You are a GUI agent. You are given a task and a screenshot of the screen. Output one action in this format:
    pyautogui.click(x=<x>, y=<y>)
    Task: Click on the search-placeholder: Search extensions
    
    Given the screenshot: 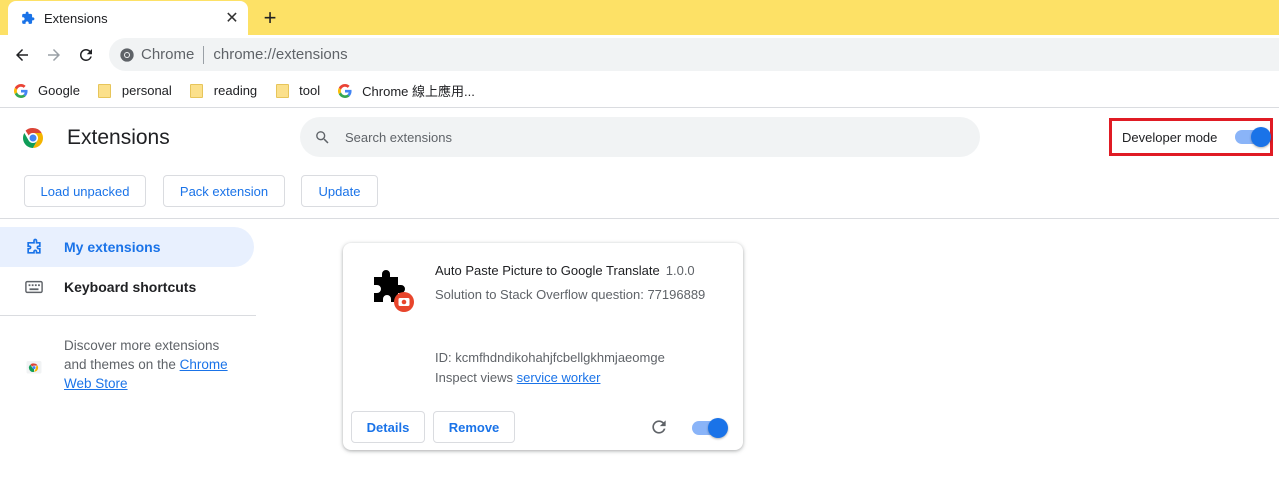 What is the action you would take?
    pyautogui.click(x=398, y=137)
    